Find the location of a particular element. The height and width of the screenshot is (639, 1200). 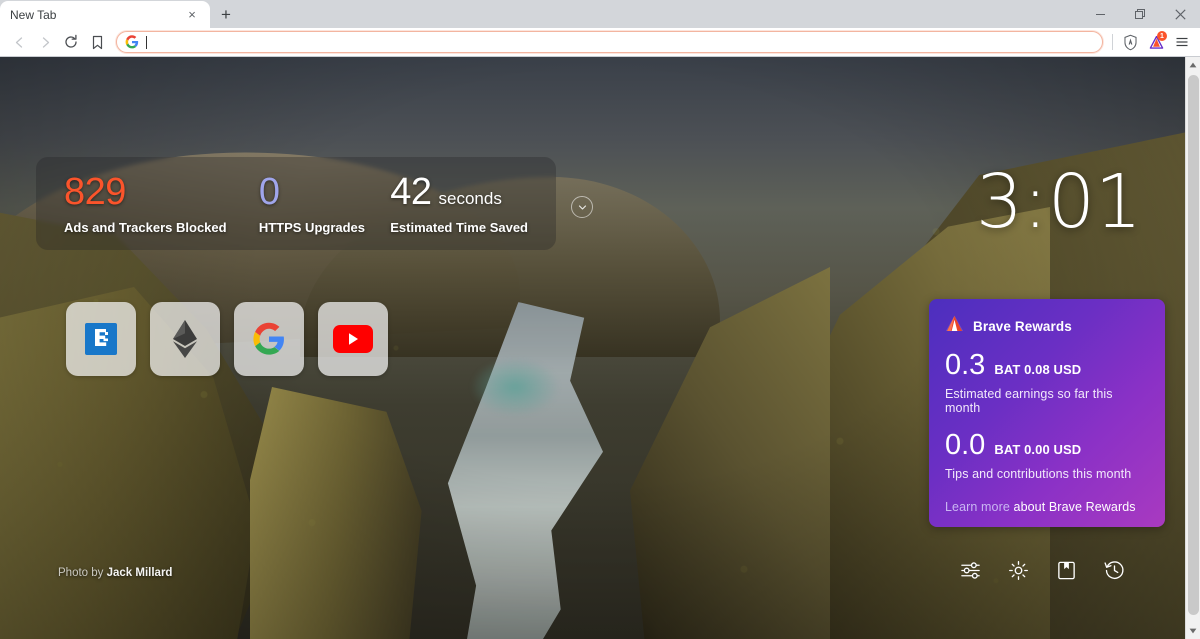

reload-icon is located at coordinates (71, 42).